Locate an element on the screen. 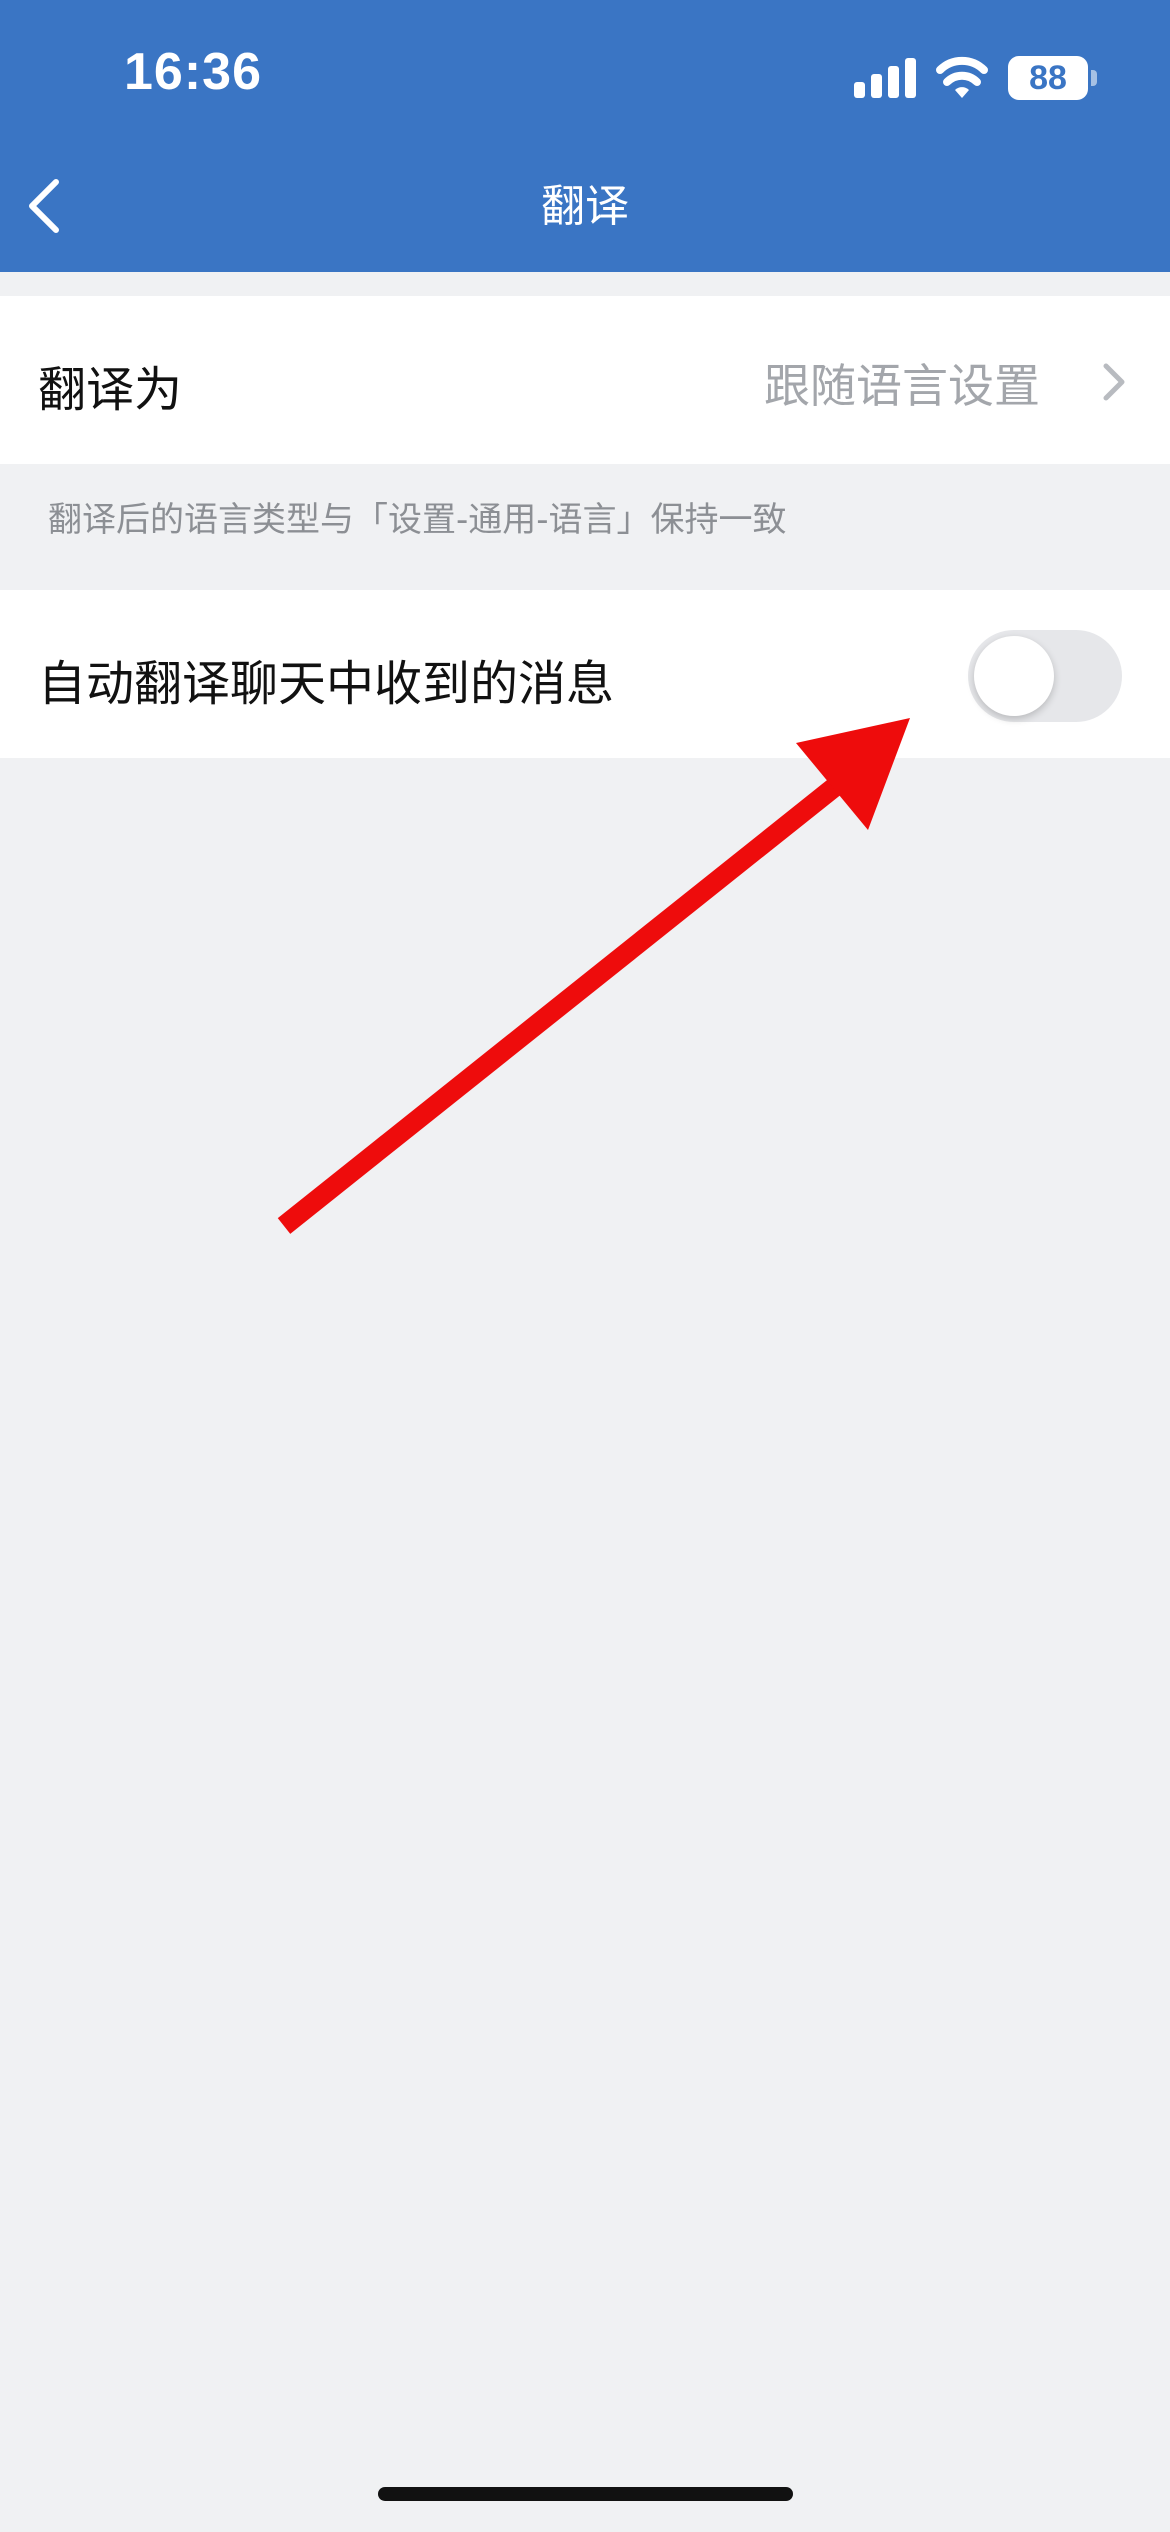 This screenshot has width=1170, height=2532. chevron-right-icon is located at coordinates (1114, 382).